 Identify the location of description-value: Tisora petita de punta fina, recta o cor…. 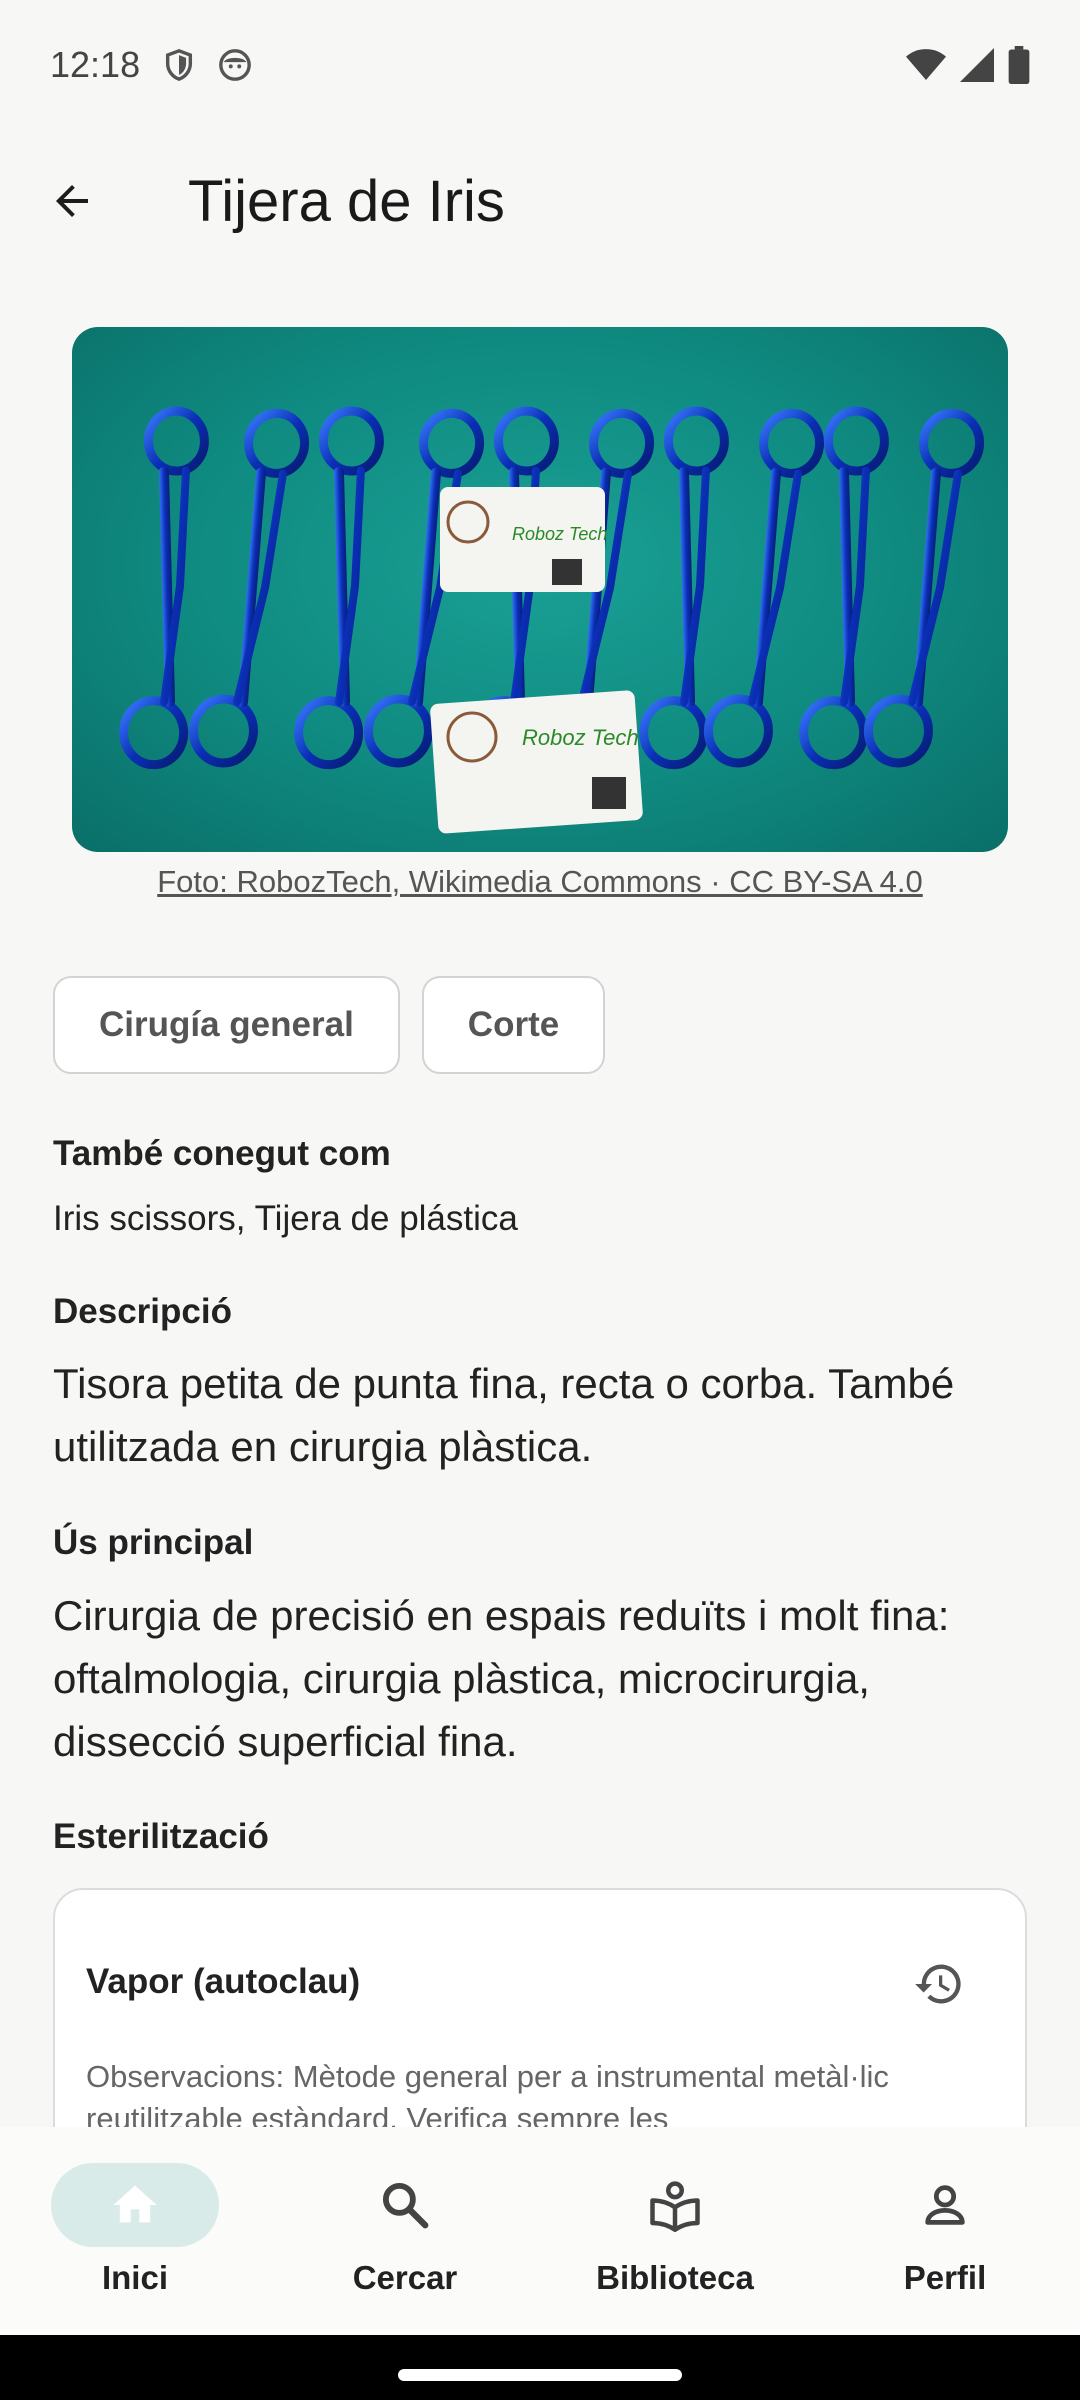
(504, 1415).